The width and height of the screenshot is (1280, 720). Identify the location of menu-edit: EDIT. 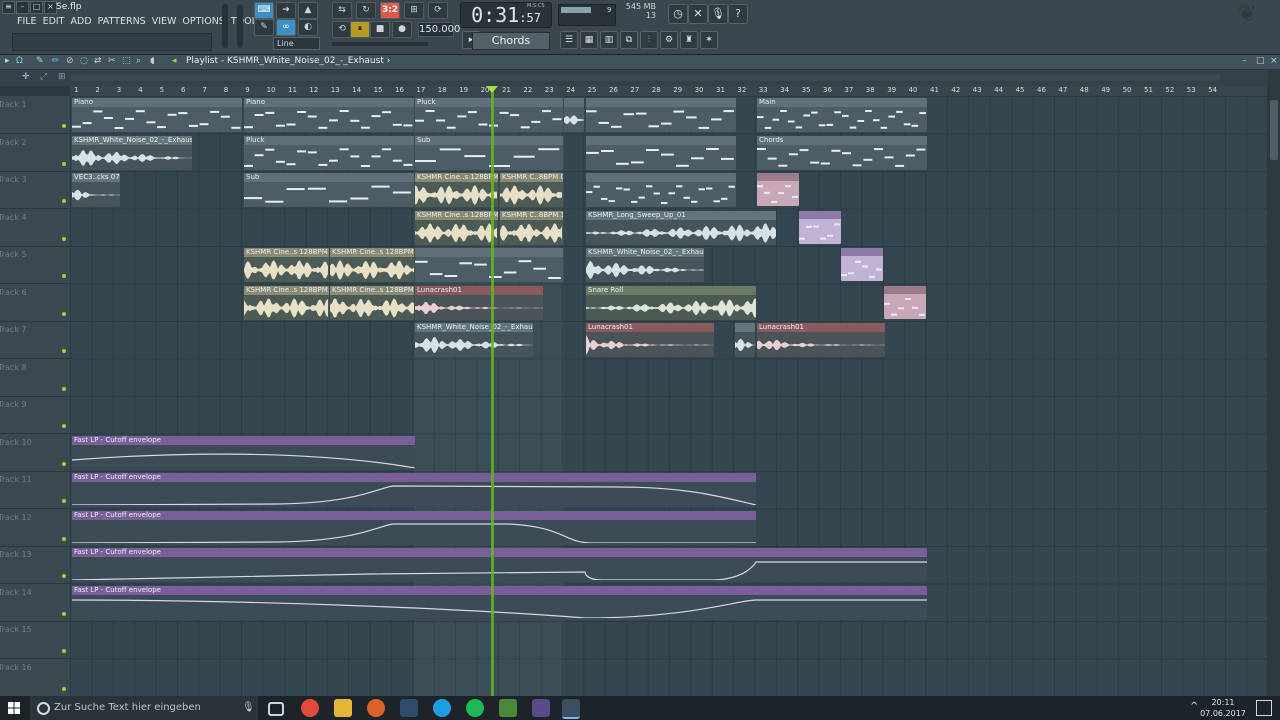
(54, 21).